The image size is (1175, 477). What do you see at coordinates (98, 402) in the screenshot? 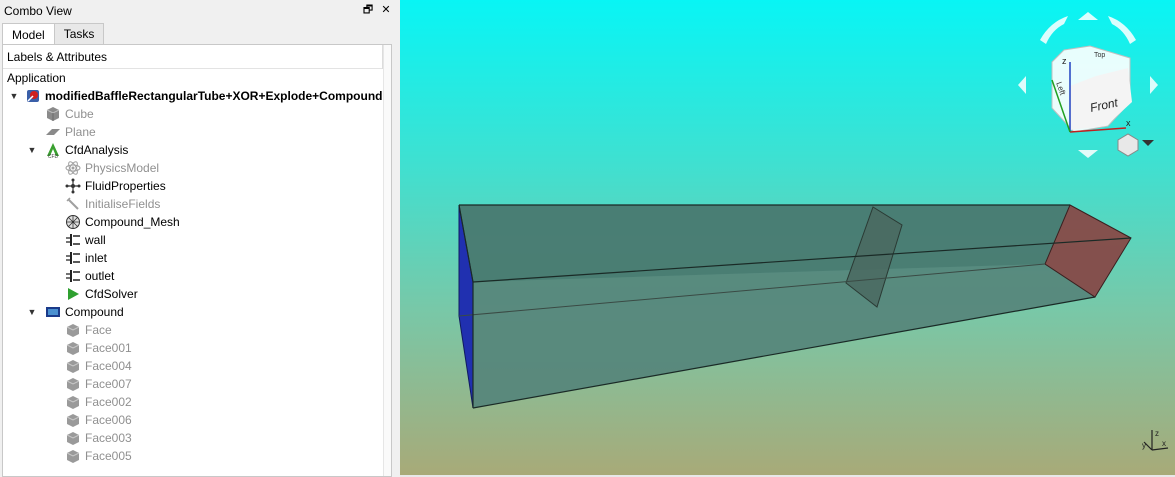
I see `tree-item-face: Face002` at bounding box center [98, 402].